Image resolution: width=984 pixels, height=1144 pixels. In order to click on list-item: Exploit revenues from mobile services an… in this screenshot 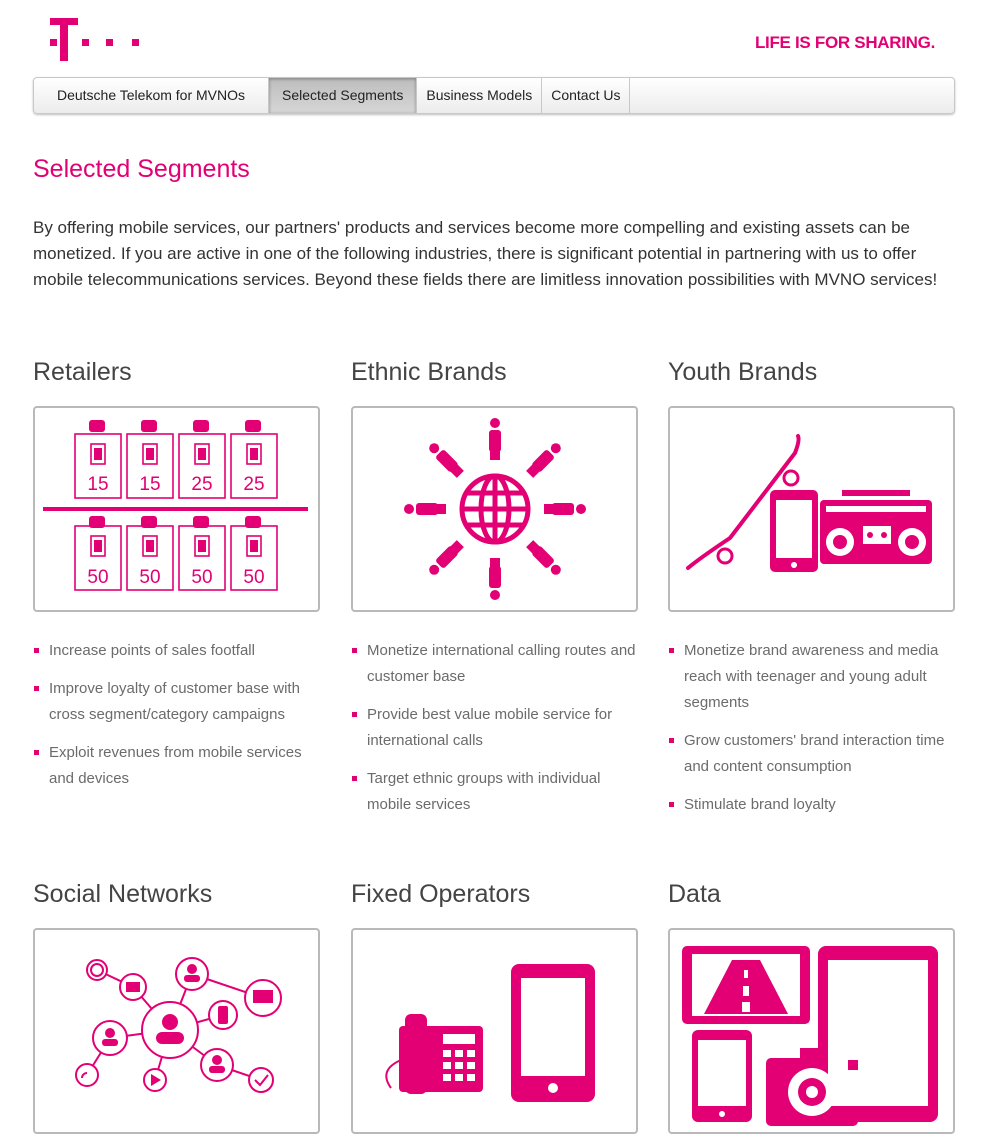, I will do `click(175, 766)`.